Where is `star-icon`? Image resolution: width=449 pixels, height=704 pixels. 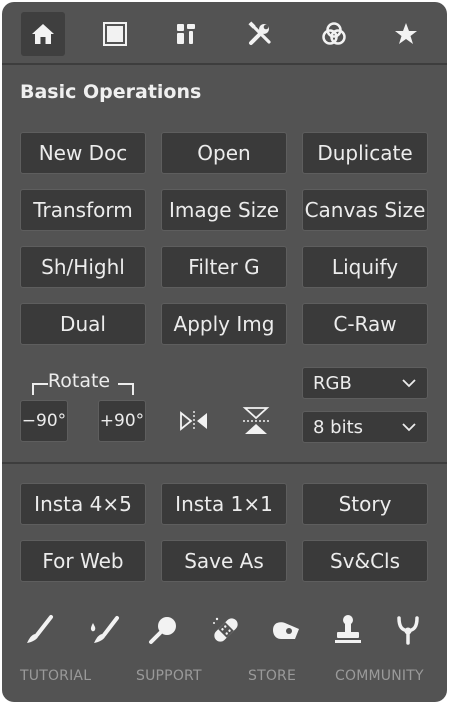 star-icon is located at coordinates (406, 33).